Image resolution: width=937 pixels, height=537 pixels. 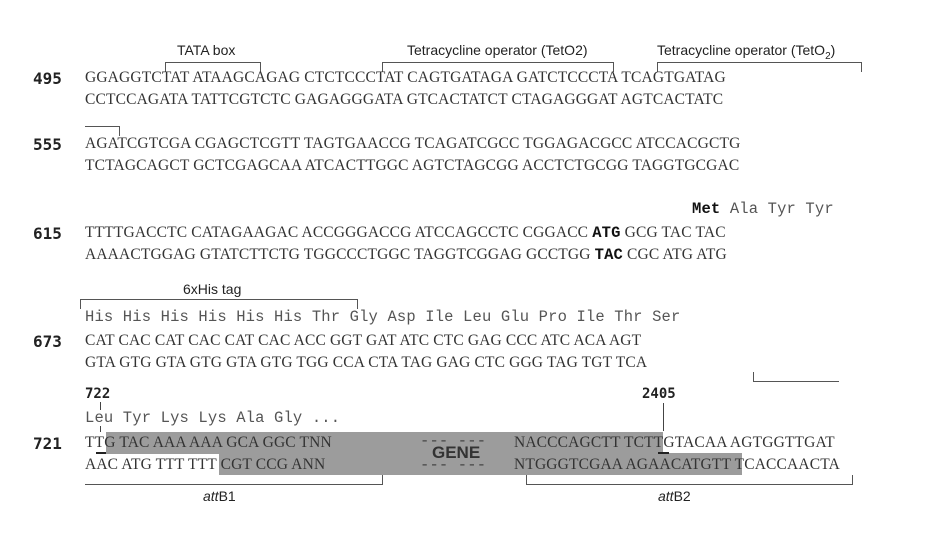 What do you see at coordinates (677, 464) in the screenshot?
I see `sequence-bottom-721-right: NTGGGTCGAA AGAACATGTT TCACCAACTA` at bounding box center [677, 464].